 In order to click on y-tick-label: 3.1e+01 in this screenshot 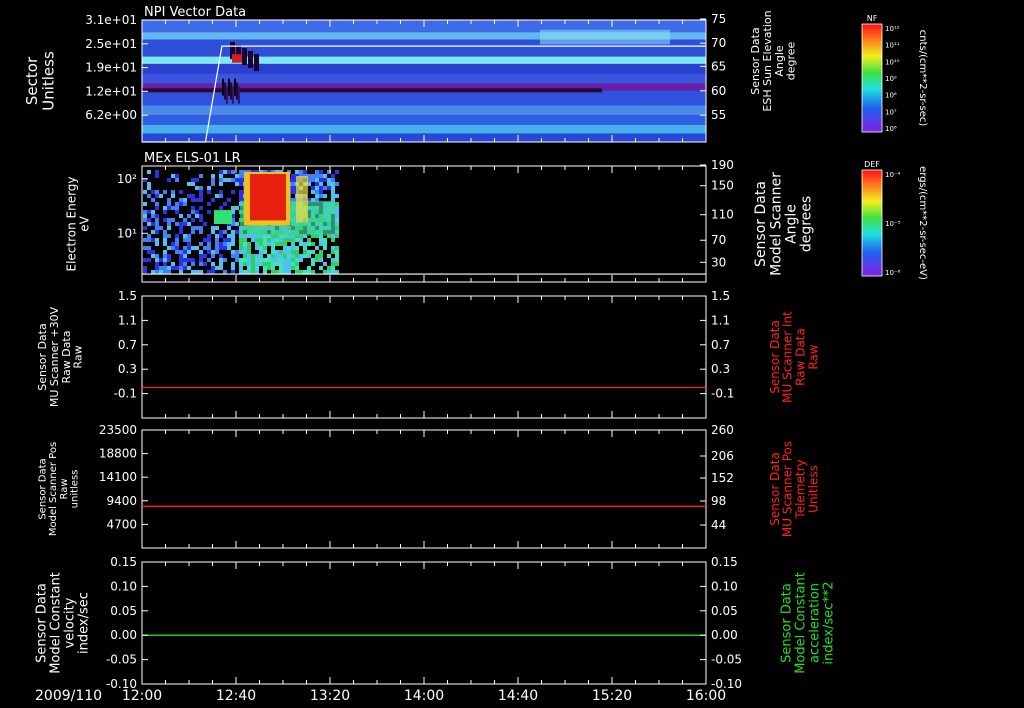, I will do `click(111, 20)`.